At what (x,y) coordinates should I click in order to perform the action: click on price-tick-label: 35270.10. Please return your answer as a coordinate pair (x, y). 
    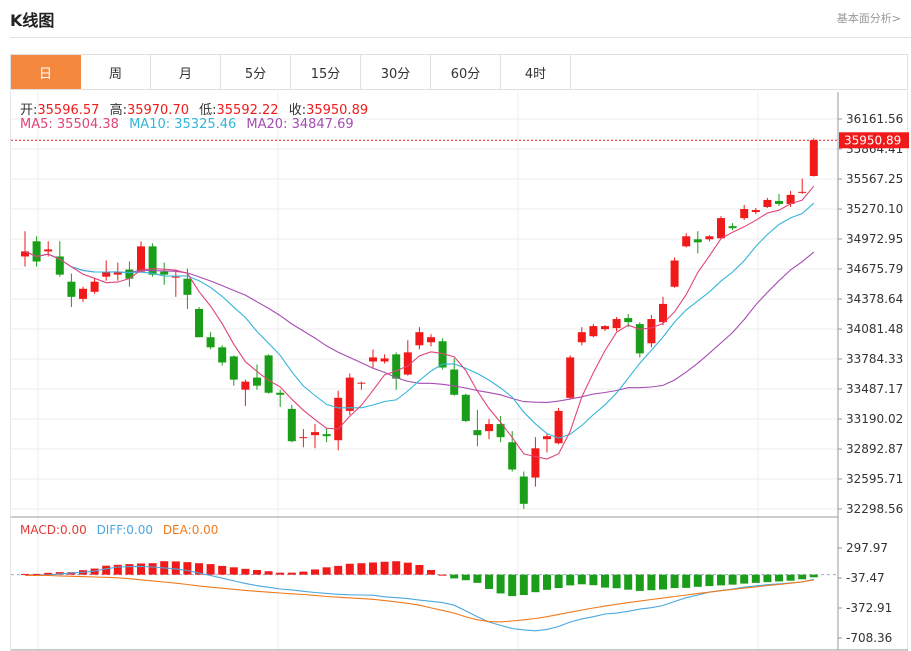
    Looking at the image, I should click on (874, 209).